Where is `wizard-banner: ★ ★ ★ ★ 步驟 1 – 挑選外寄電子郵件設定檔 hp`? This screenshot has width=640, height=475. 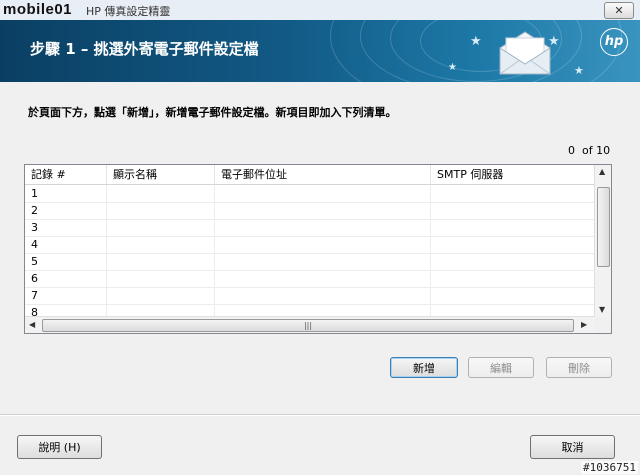
wizard-banner: ★ ★ ★ ★ 步驟 1 – 挑選外寄電子郵件設定檔 hp is located at coordinates (320, 51).